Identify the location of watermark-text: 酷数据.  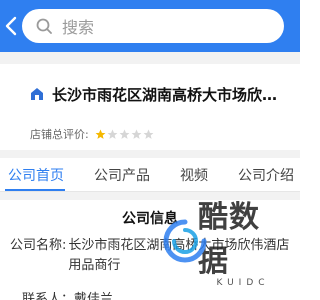
(229, 239).